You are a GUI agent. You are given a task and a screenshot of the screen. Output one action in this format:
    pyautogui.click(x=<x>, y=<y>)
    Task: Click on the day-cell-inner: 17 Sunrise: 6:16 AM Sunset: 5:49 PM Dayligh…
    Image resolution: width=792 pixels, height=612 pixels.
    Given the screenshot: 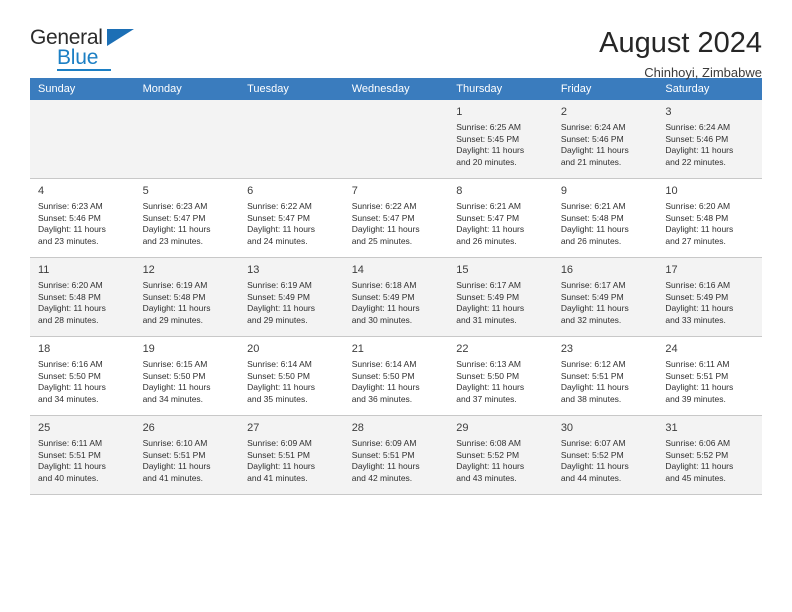 What is the action you would take?
    pyautogui.click(x=709, y=297)
    